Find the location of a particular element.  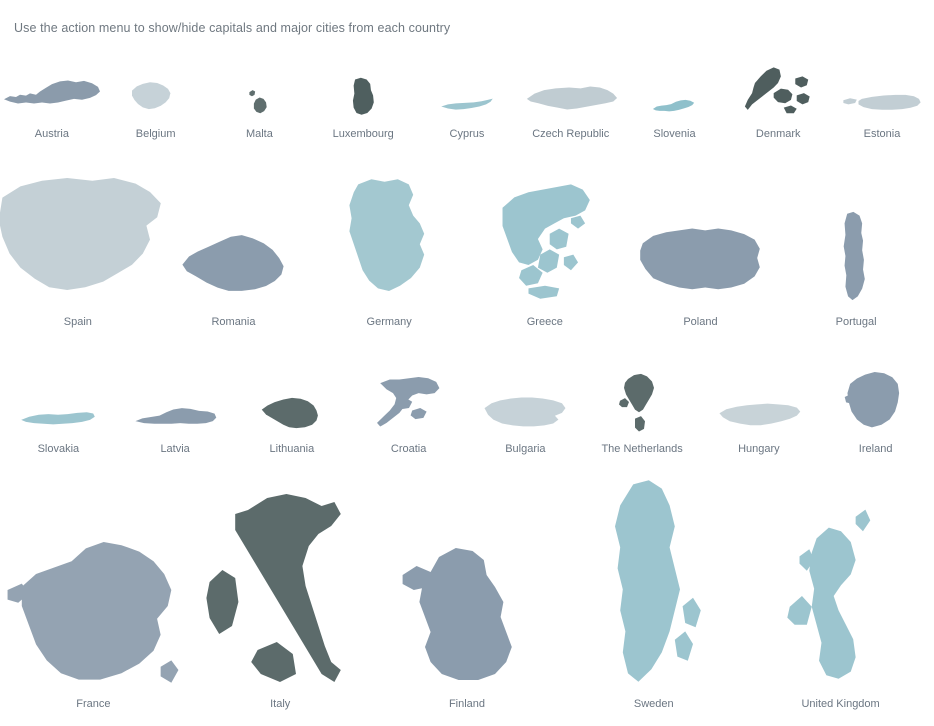

country-cell: Malta is located at coordinates (260, 113).